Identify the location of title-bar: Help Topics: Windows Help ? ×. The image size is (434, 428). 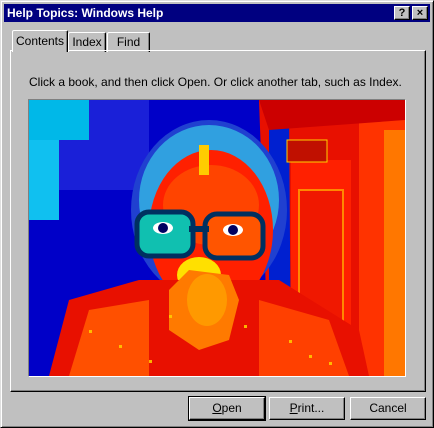
(217, 13).